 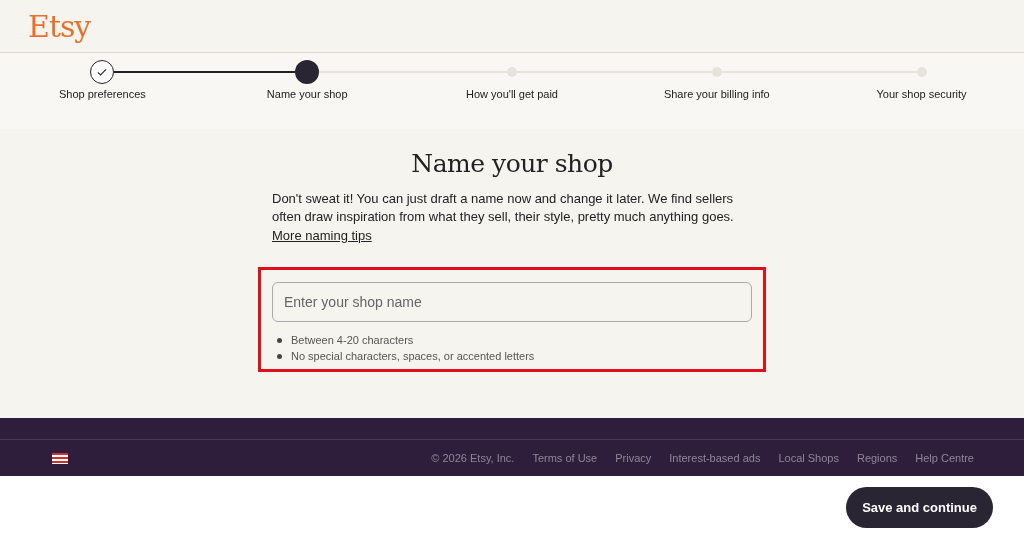 I want to click on footer-link: Help Centre, so click(x=944, y=458).